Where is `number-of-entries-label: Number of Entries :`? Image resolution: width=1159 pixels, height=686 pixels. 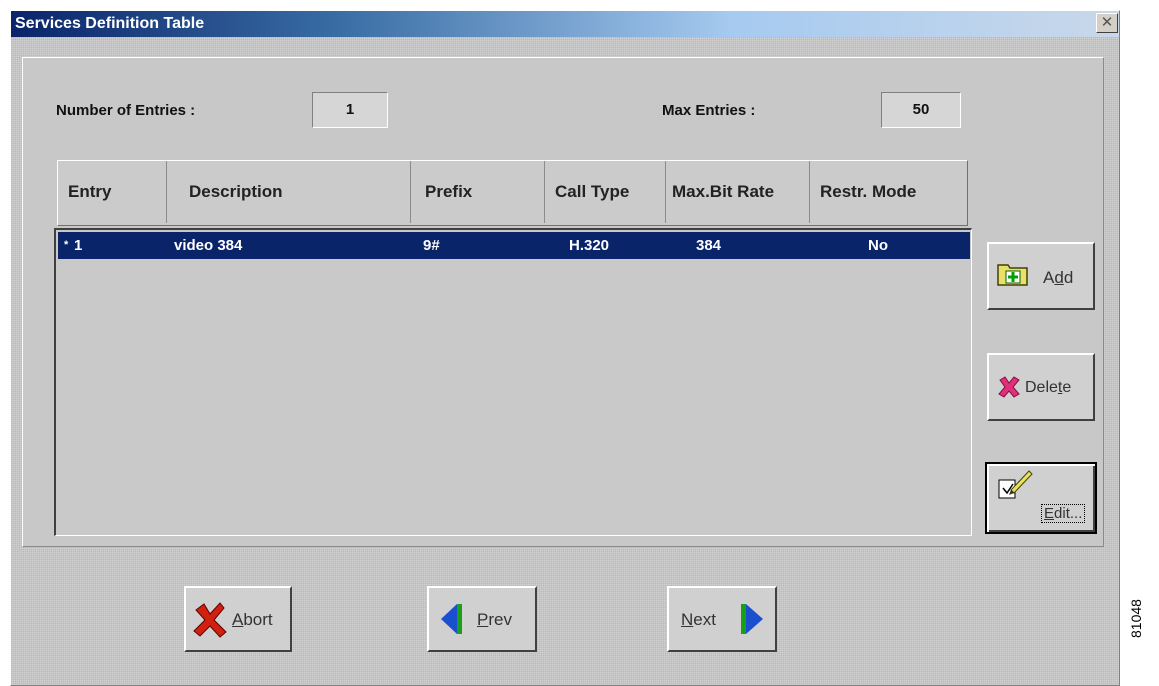 number-of-entries-label: Number of Entries : is located at coordinates (126, 110).